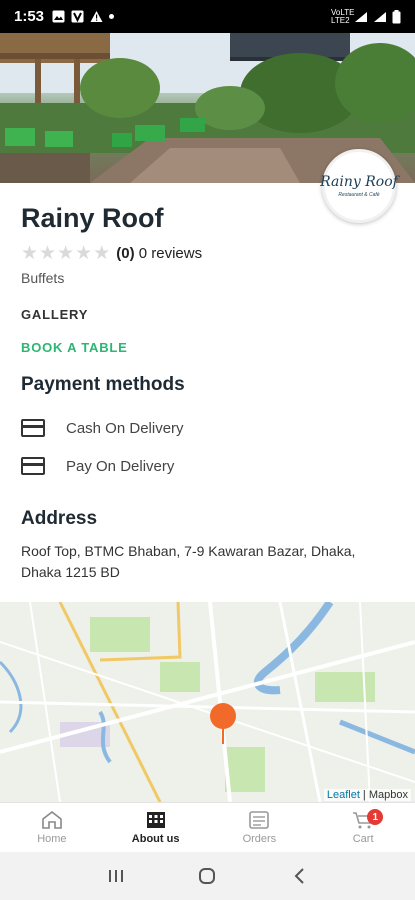  I want to click on system-navigation-bar, so click(207, 876).